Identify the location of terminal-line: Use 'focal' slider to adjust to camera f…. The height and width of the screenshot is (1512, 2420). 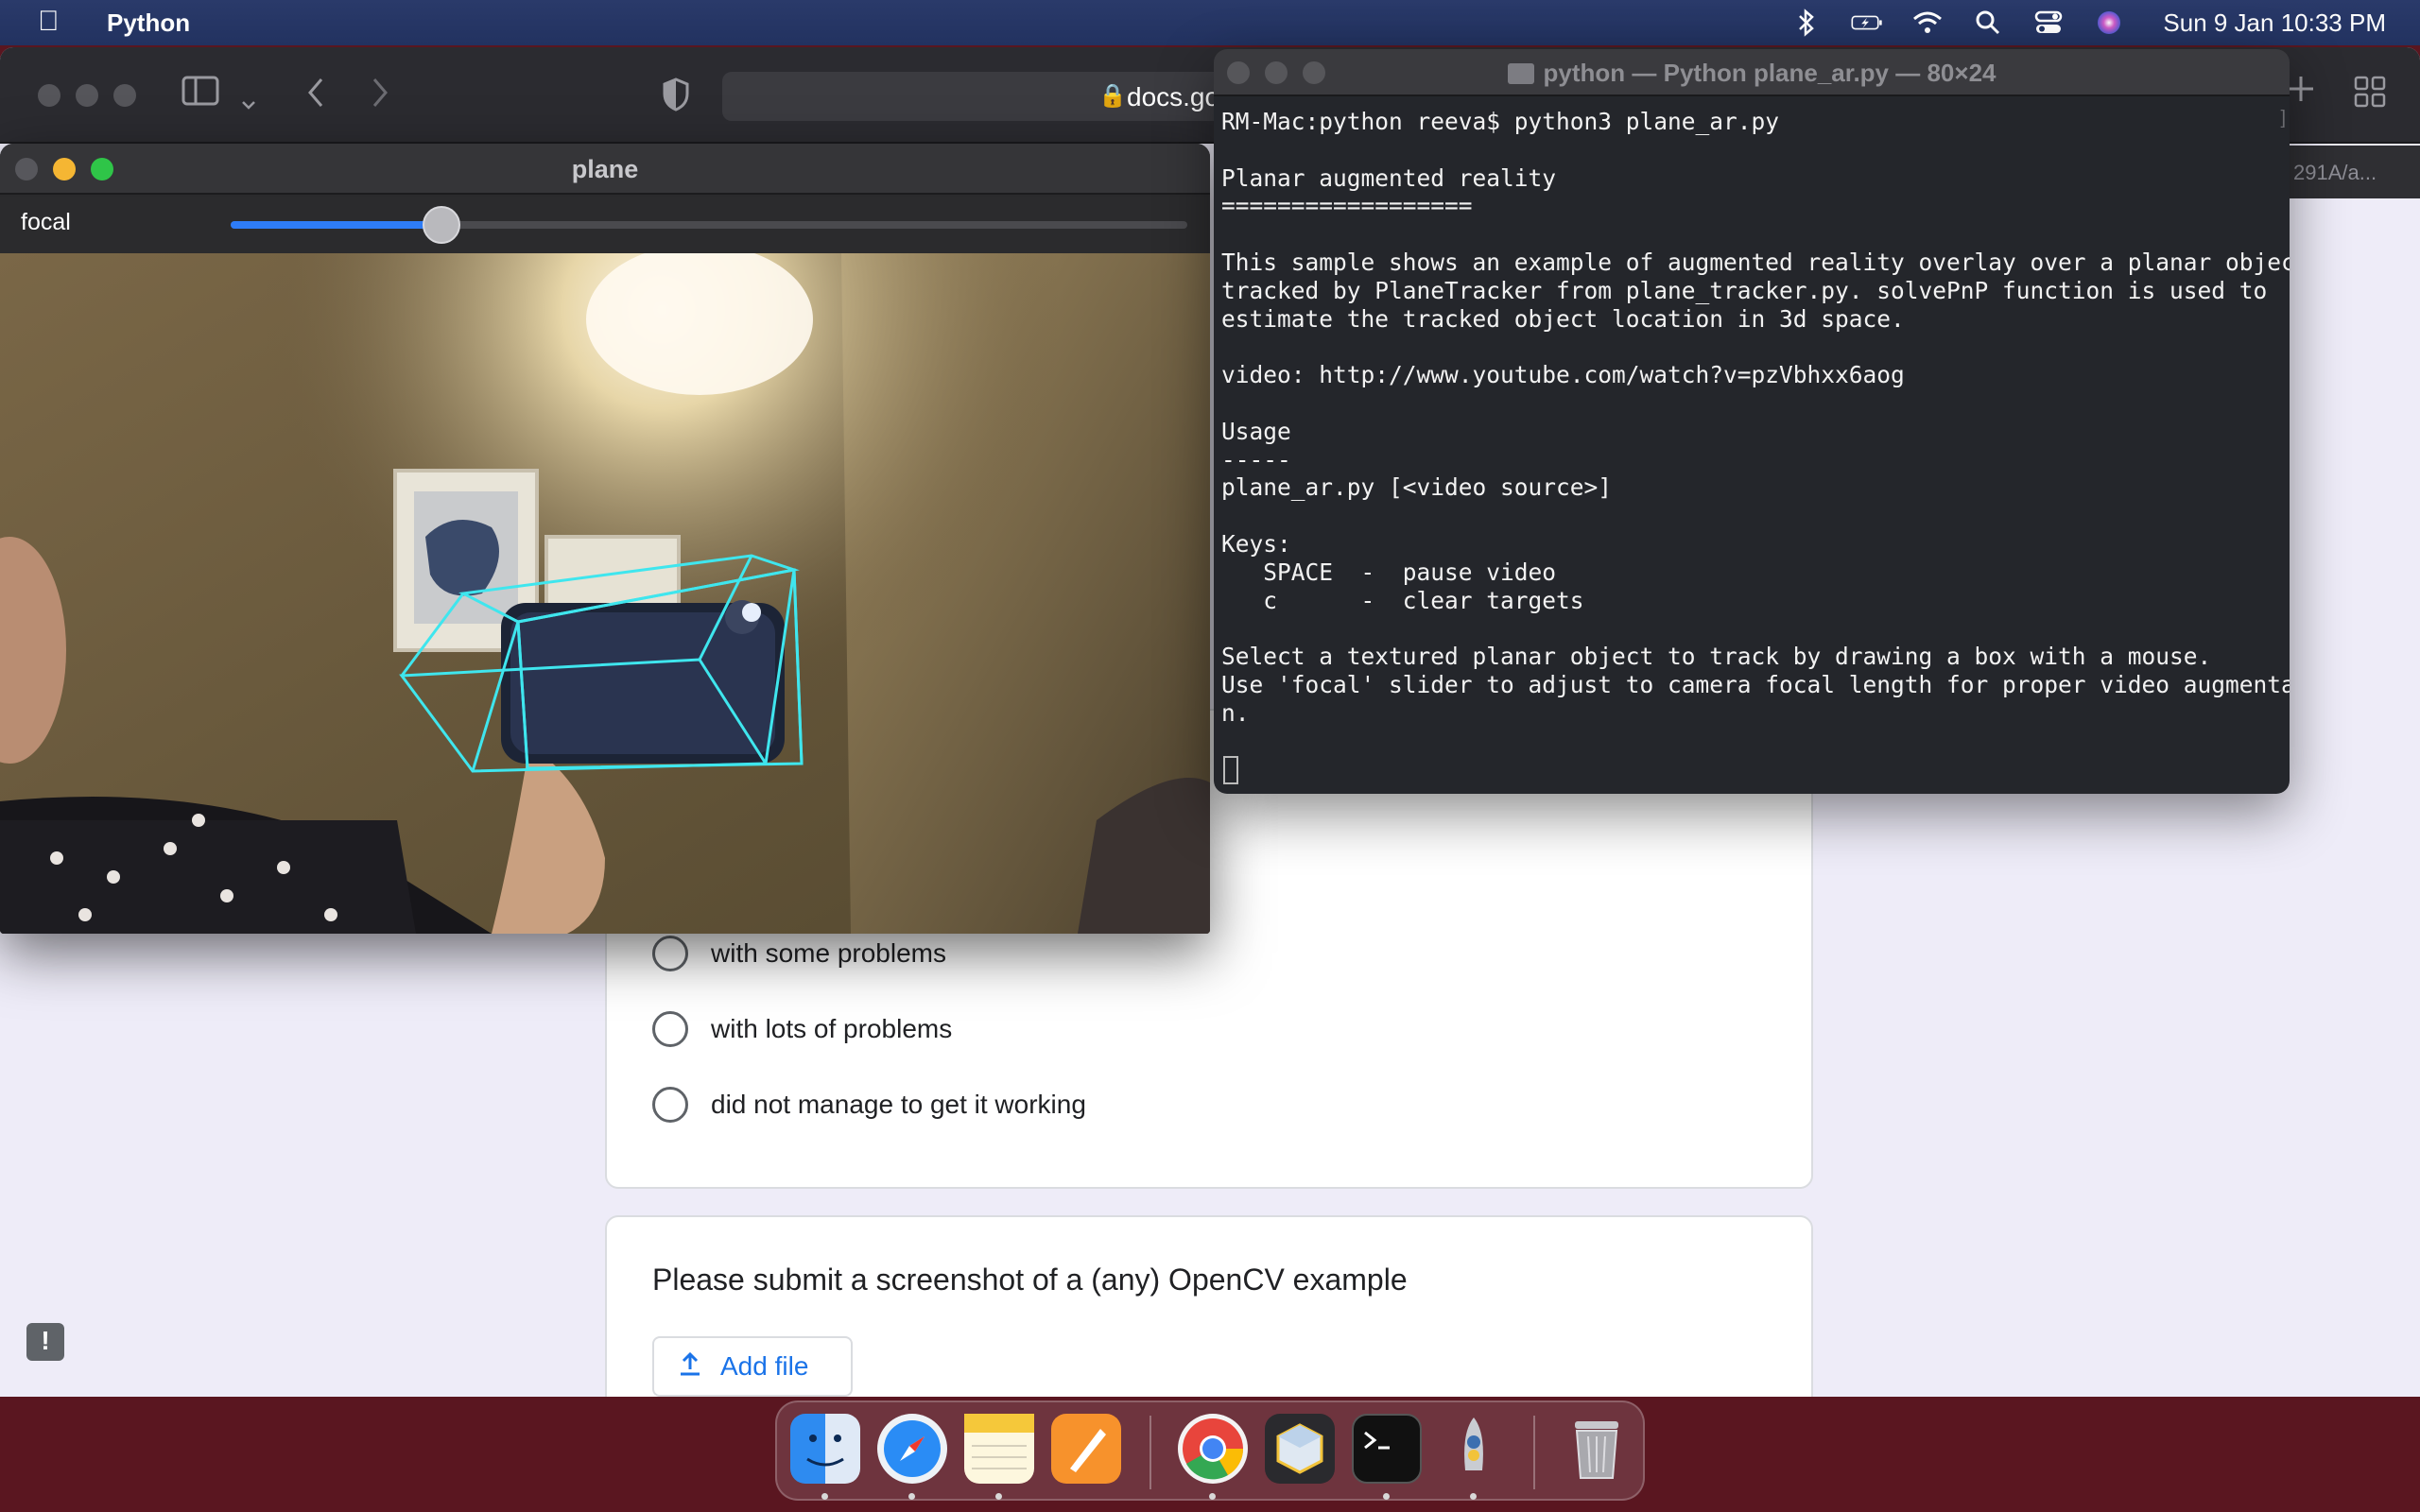
(1755, 684).